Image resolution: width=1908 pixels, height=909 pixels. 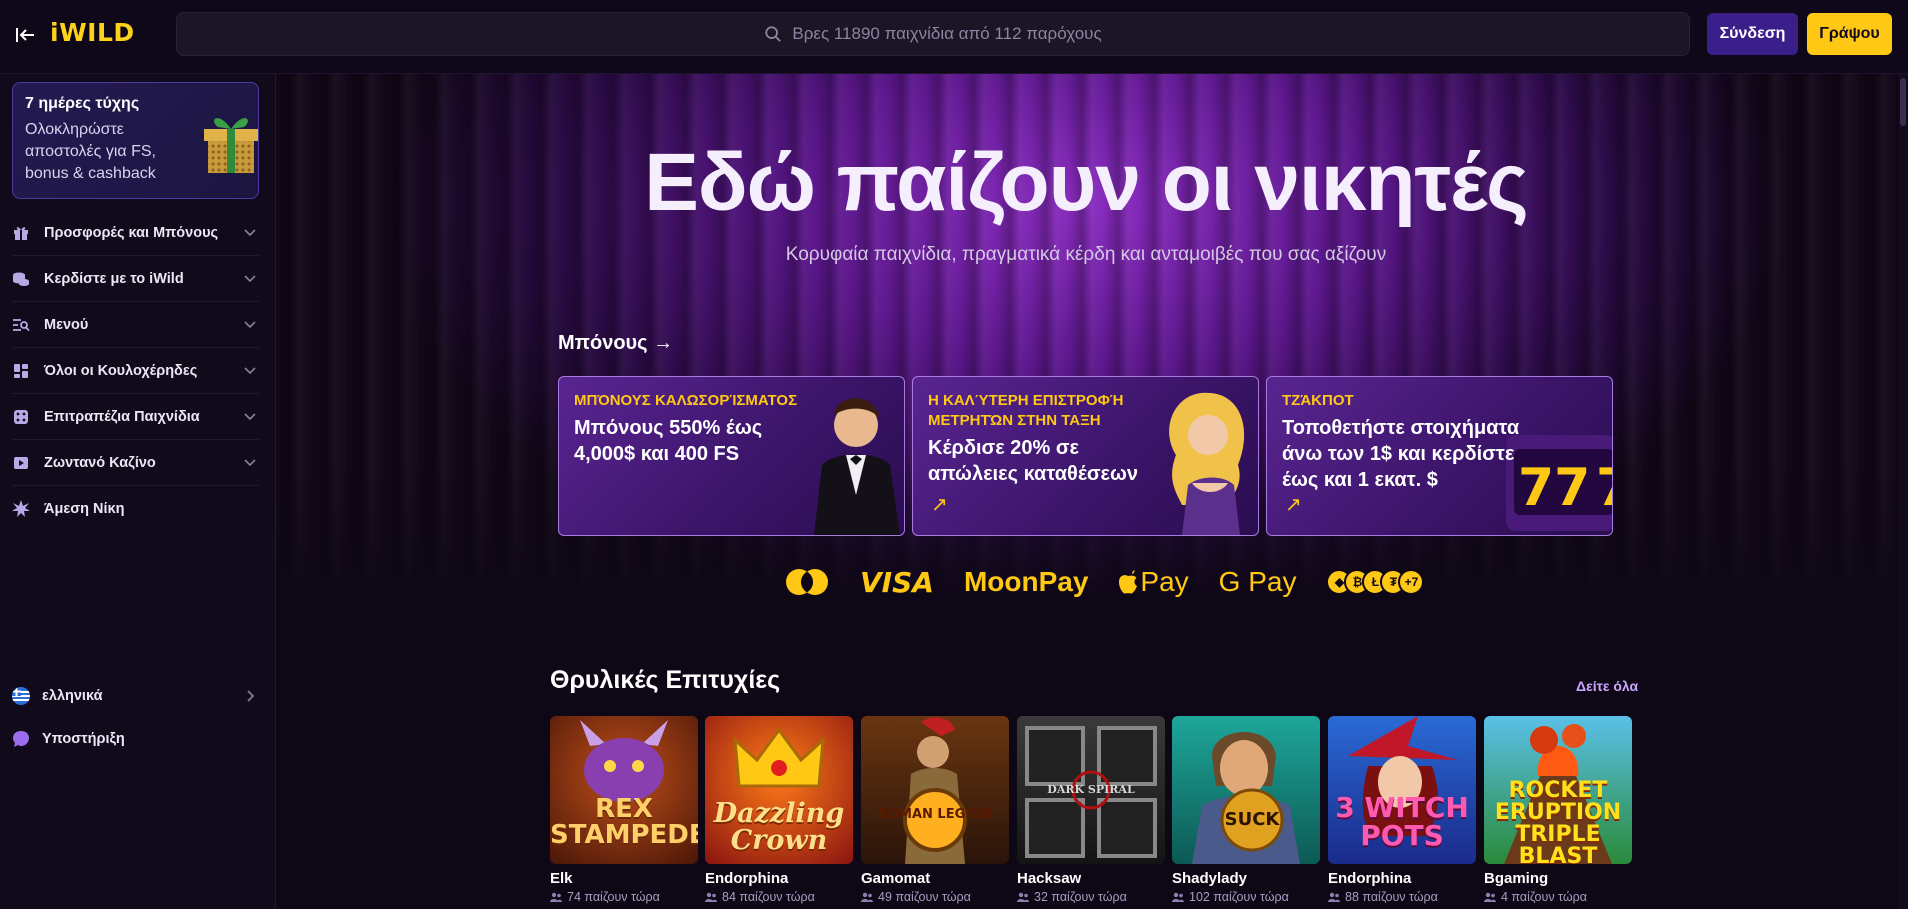 I want to click on blonde-woman-illustration, so click(x=1207, y=463).